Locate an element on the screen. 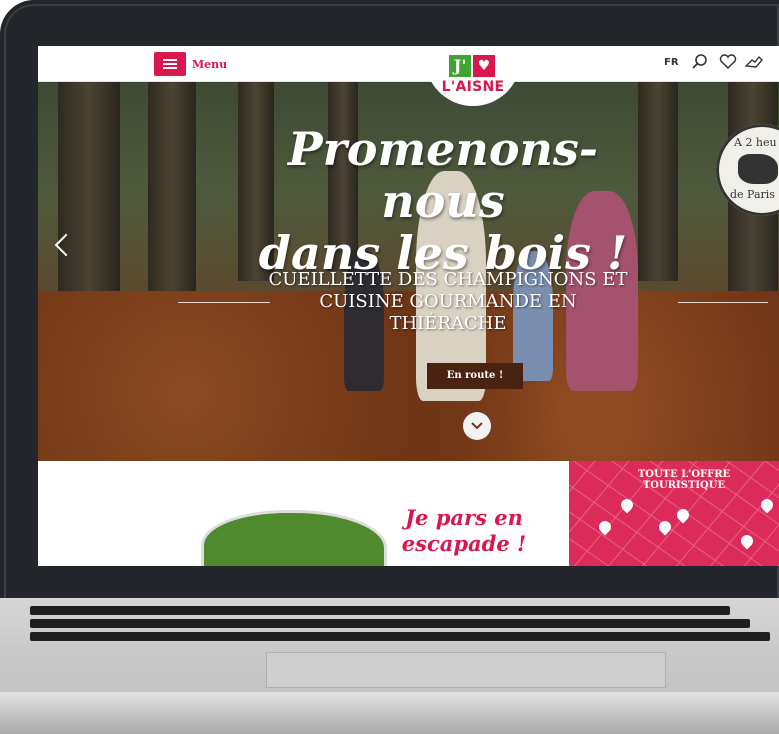 The height and width of the screenshot is (734, 779). hero-title-line: Promenons-nous is located at coordinates (442, 175).